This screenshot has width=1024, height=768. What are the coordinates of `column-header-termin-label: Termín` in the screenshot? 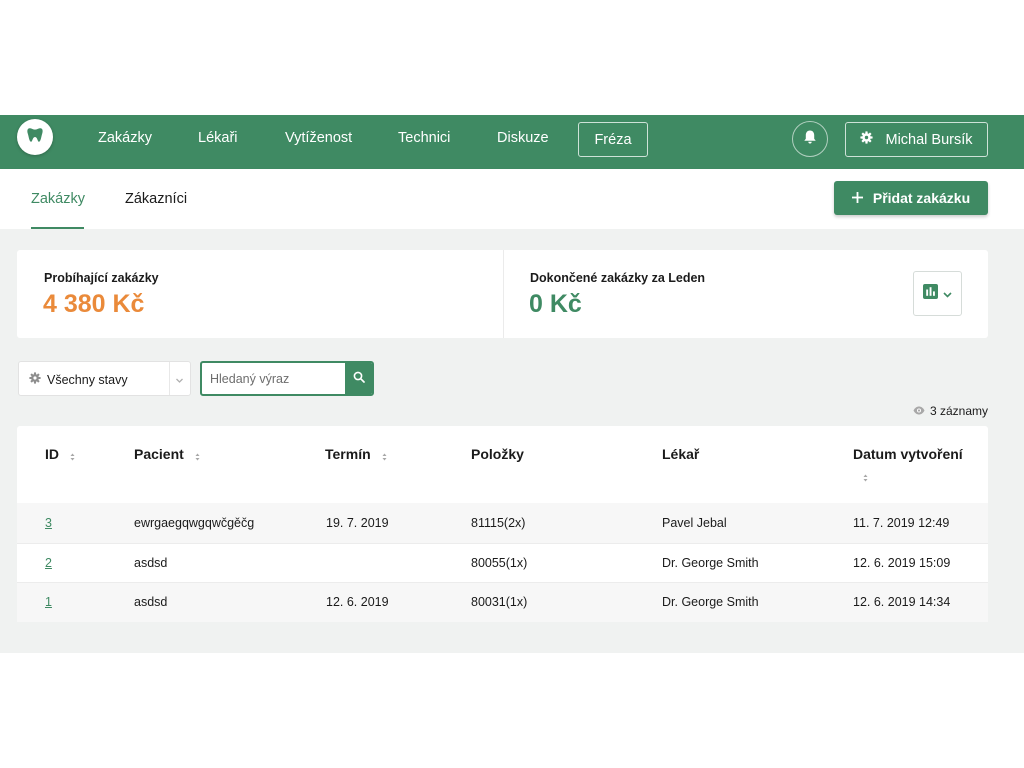 It's located at (348, 454).